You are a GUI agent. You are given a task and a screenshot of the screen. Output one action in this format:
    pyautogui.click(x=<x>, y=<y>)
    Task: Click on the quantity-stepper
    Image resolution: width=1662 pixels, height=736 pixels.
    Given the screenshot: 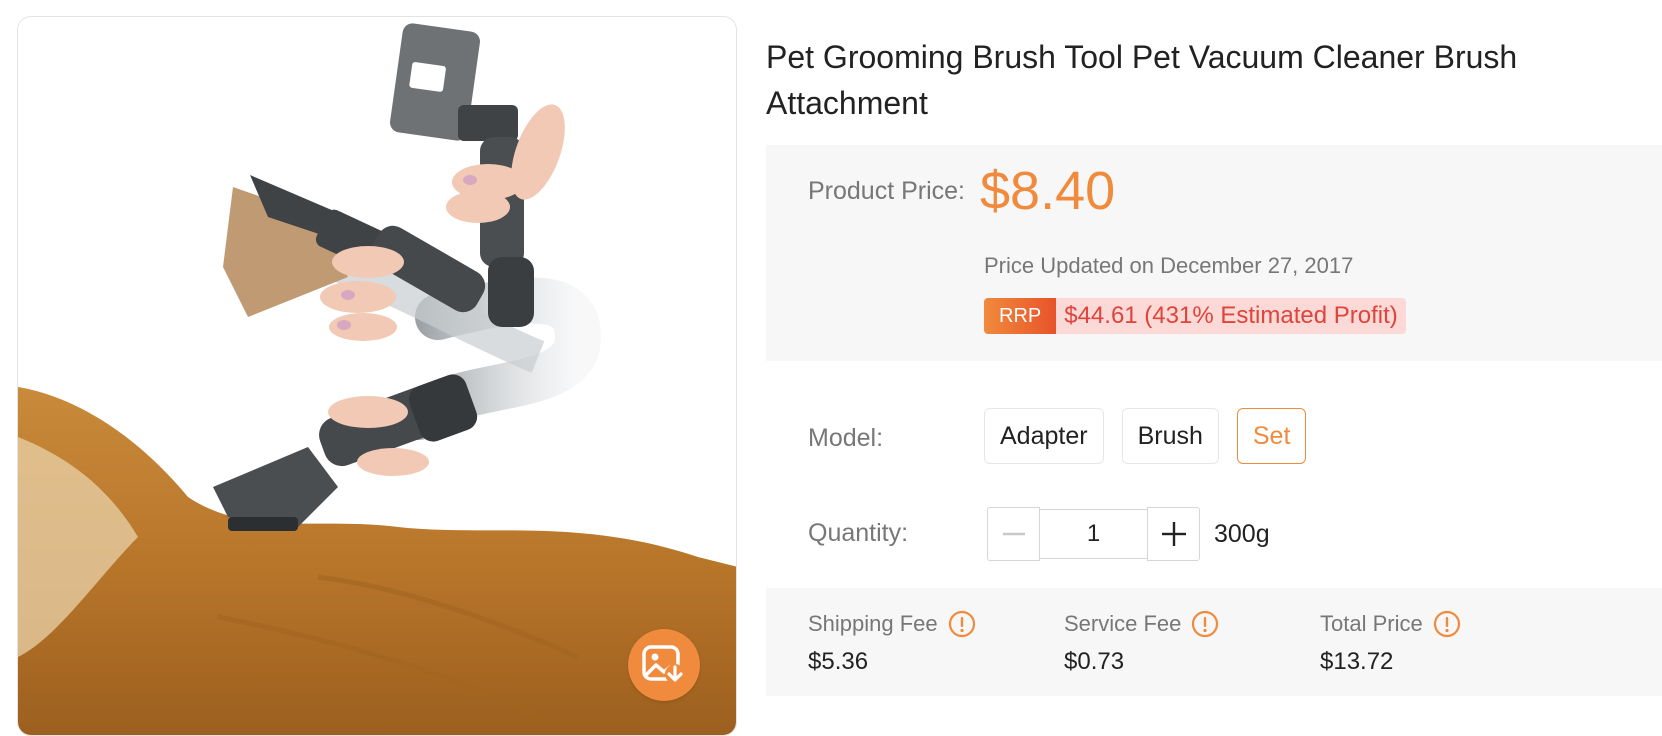 What is the action you would take?
    pyautogui.click(x=1093, y=534)
    